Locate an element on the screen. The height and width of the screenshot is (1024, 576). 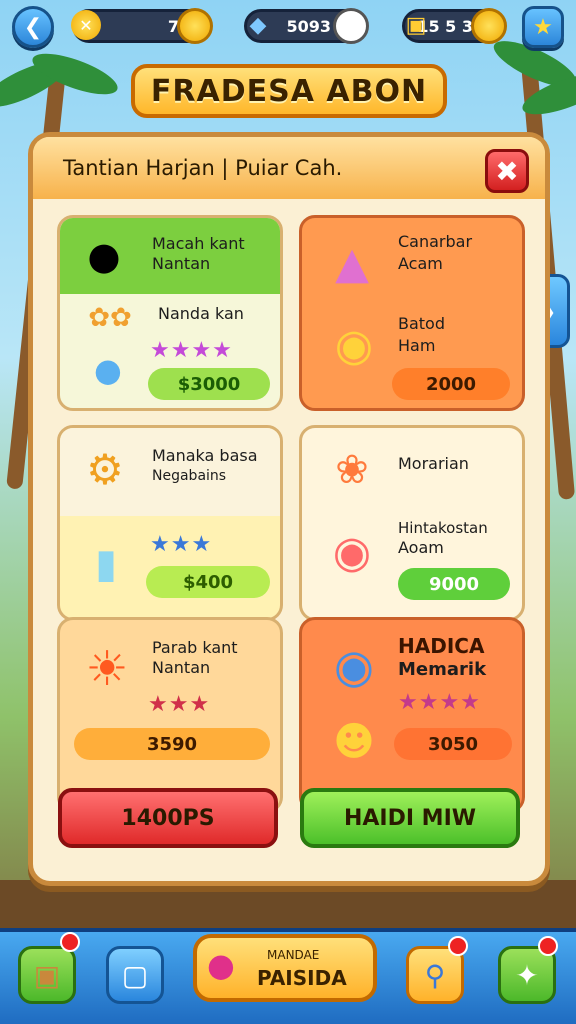
treasure-icon: ▣ is located at coordinates (416, 25).